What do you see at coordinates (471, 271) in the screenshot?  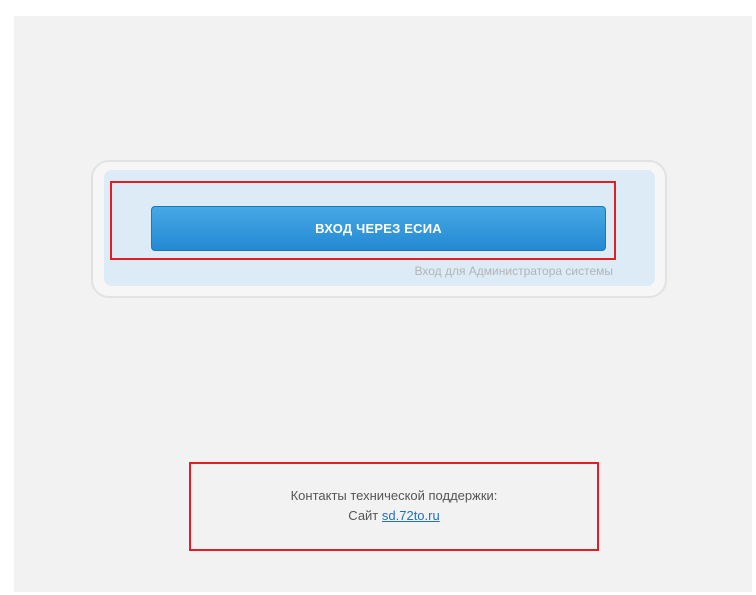 I see `admin-login-link: Вход для Администратора системы` at bounding box center [471, 271].